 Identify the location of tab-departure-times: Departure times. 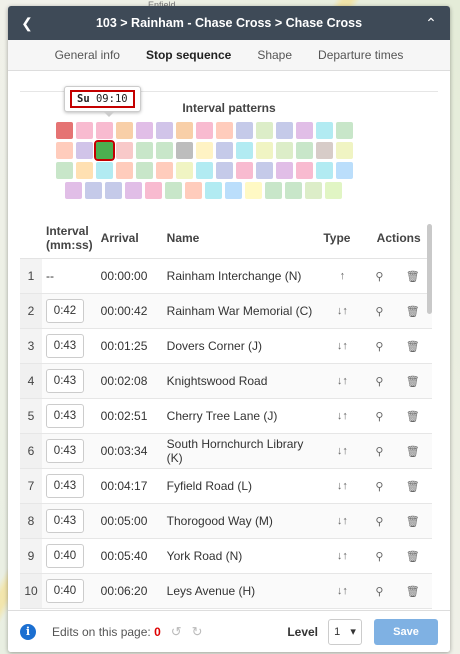
(360, 55).